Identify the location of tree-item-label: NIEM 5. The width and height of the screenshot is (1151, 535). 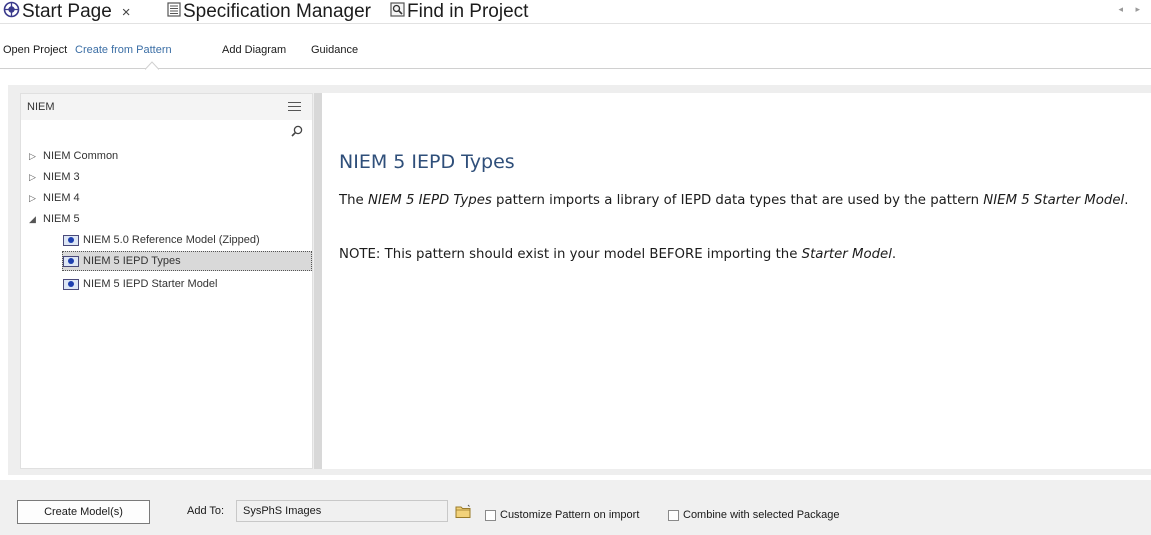
(61, 219).